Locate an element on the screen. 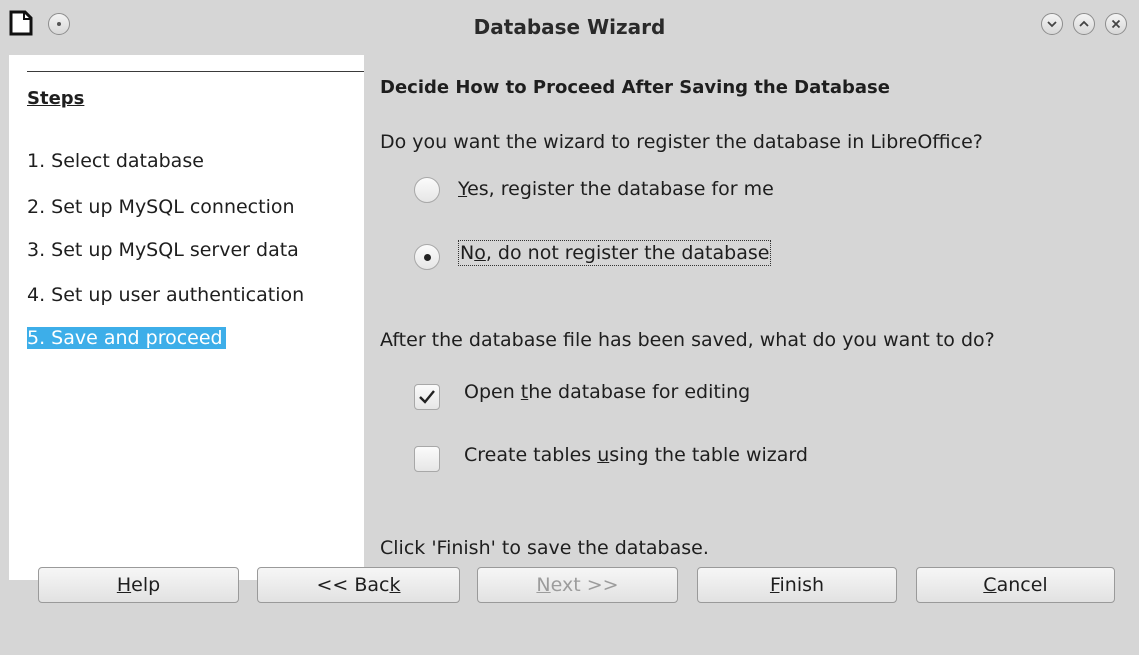  next-button: Next >> is located at coordinates (577, 585).